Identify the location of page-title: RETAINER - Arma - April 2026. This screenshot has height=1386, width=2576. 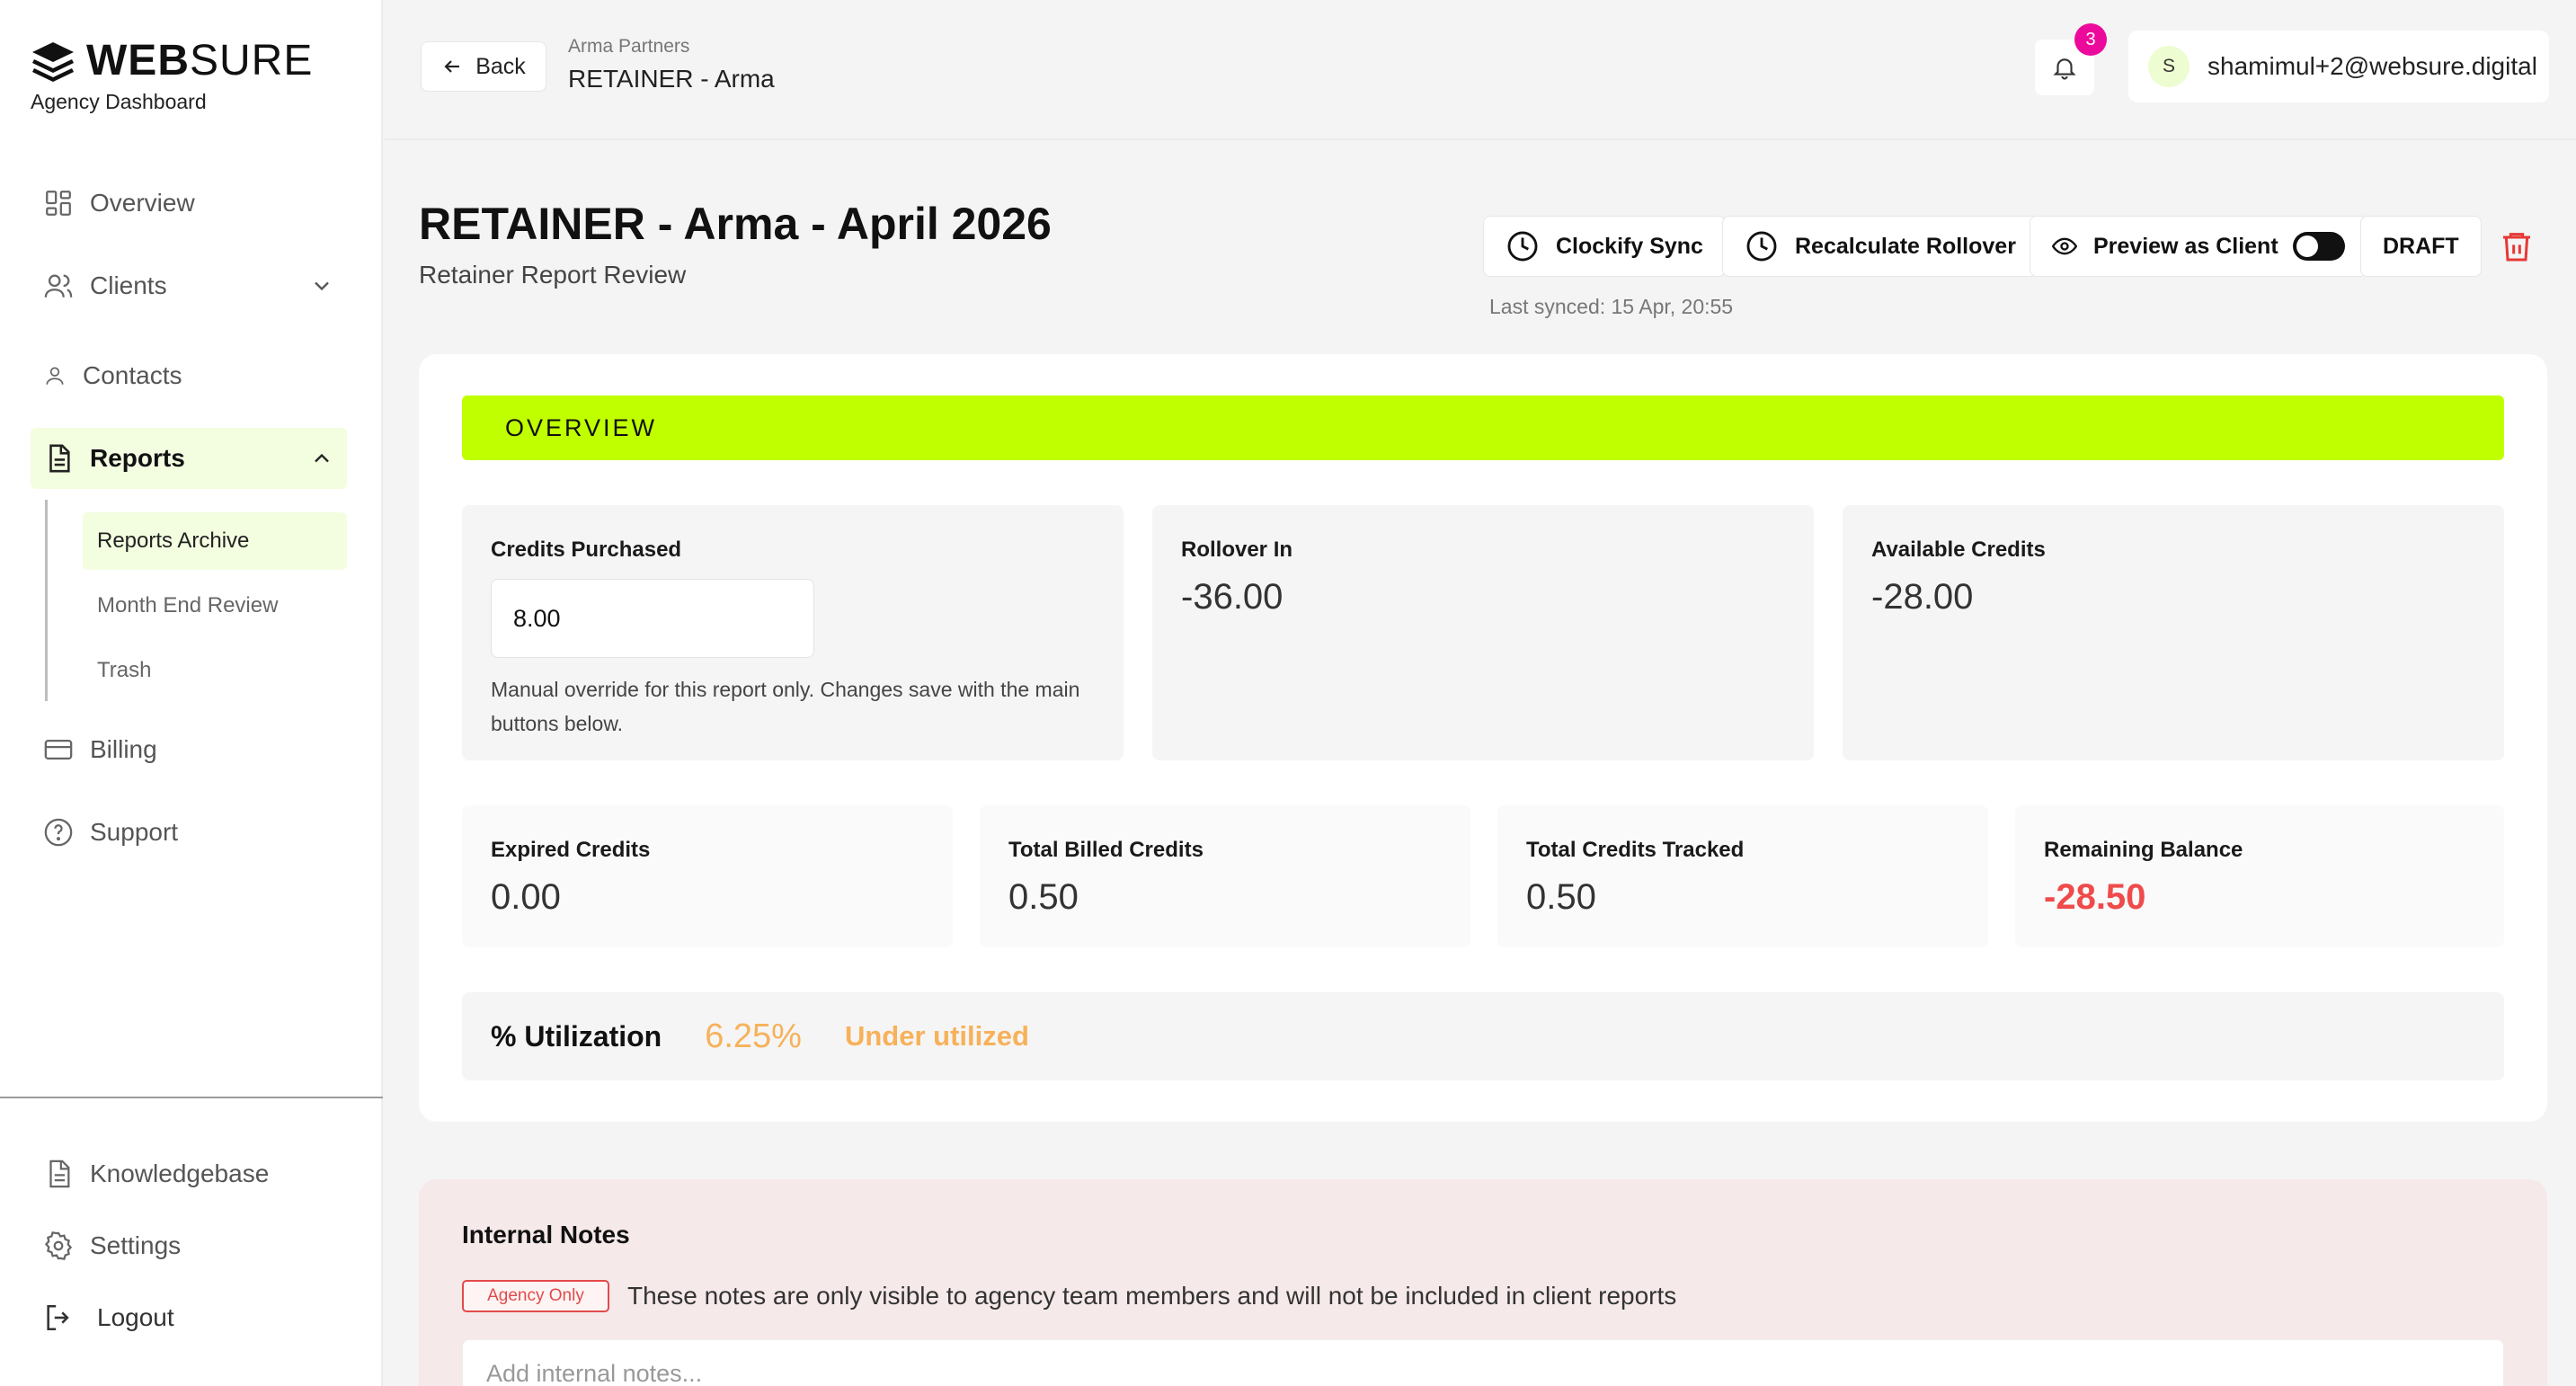
(735, 224).